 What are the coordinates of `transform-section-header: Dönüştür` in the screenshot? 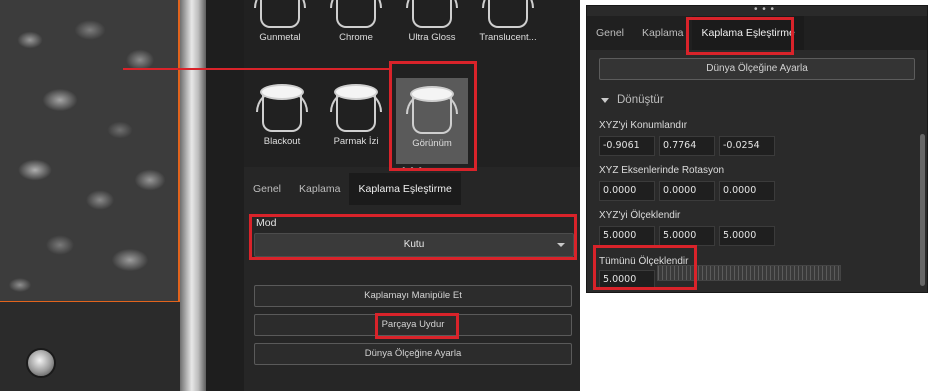 It's located at (632, 100).